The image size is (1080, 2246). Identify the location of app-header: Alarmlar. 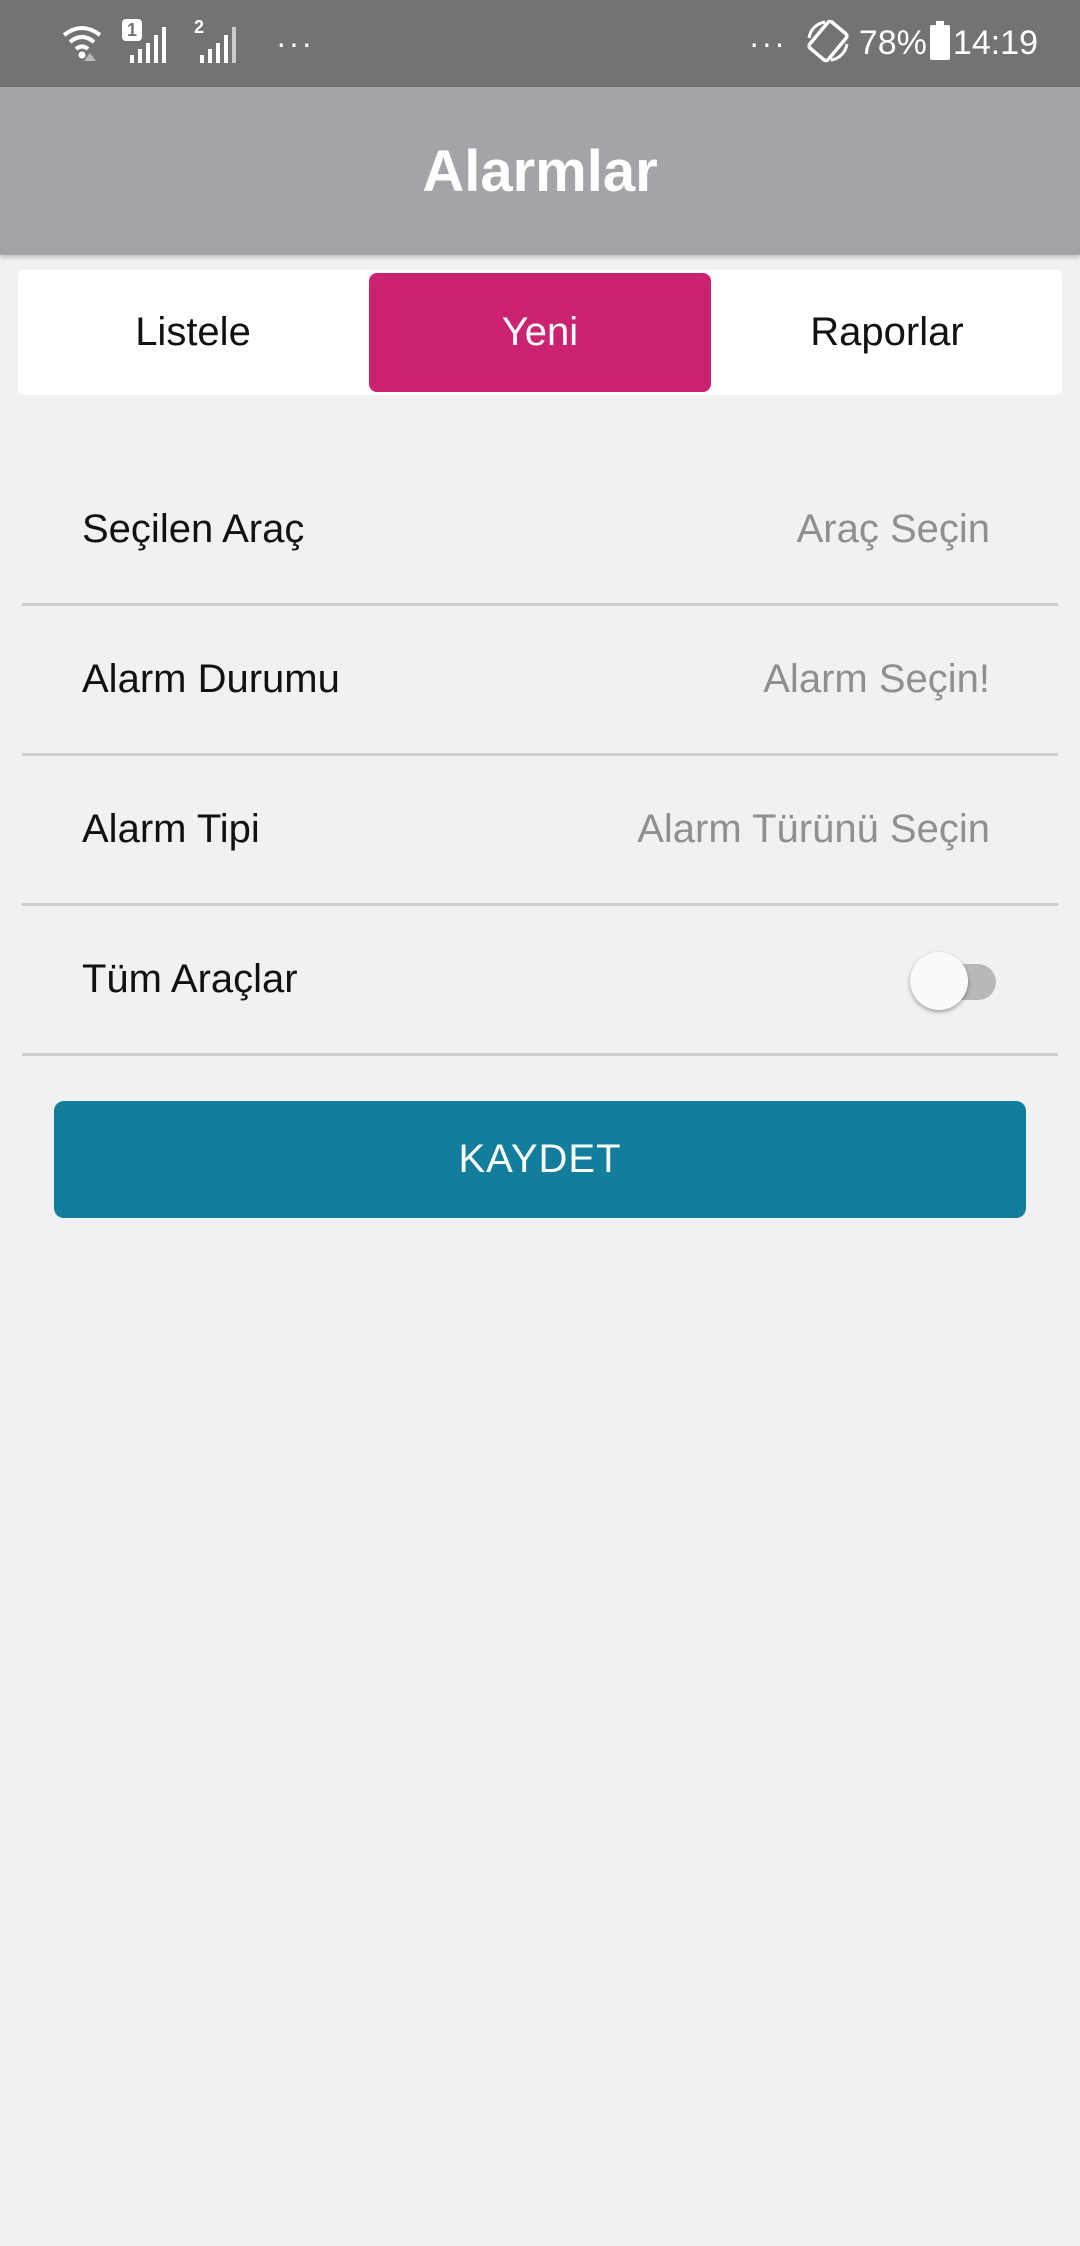
(540, 171).